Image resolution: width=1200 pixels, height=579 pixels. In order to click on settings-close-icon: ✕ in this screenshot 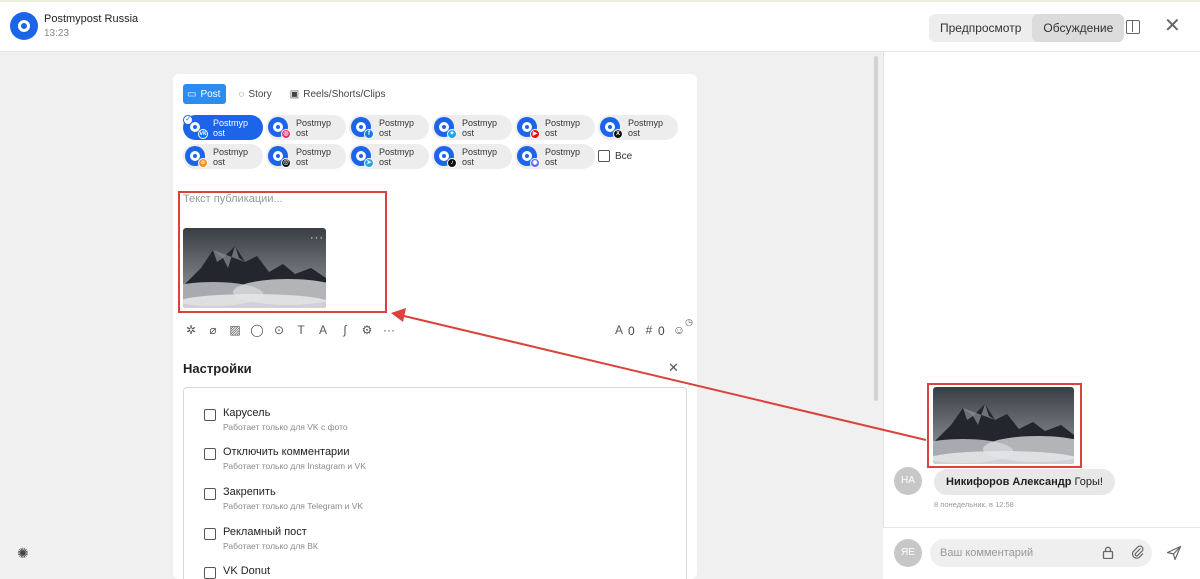, I will do `click(673, 368)`.